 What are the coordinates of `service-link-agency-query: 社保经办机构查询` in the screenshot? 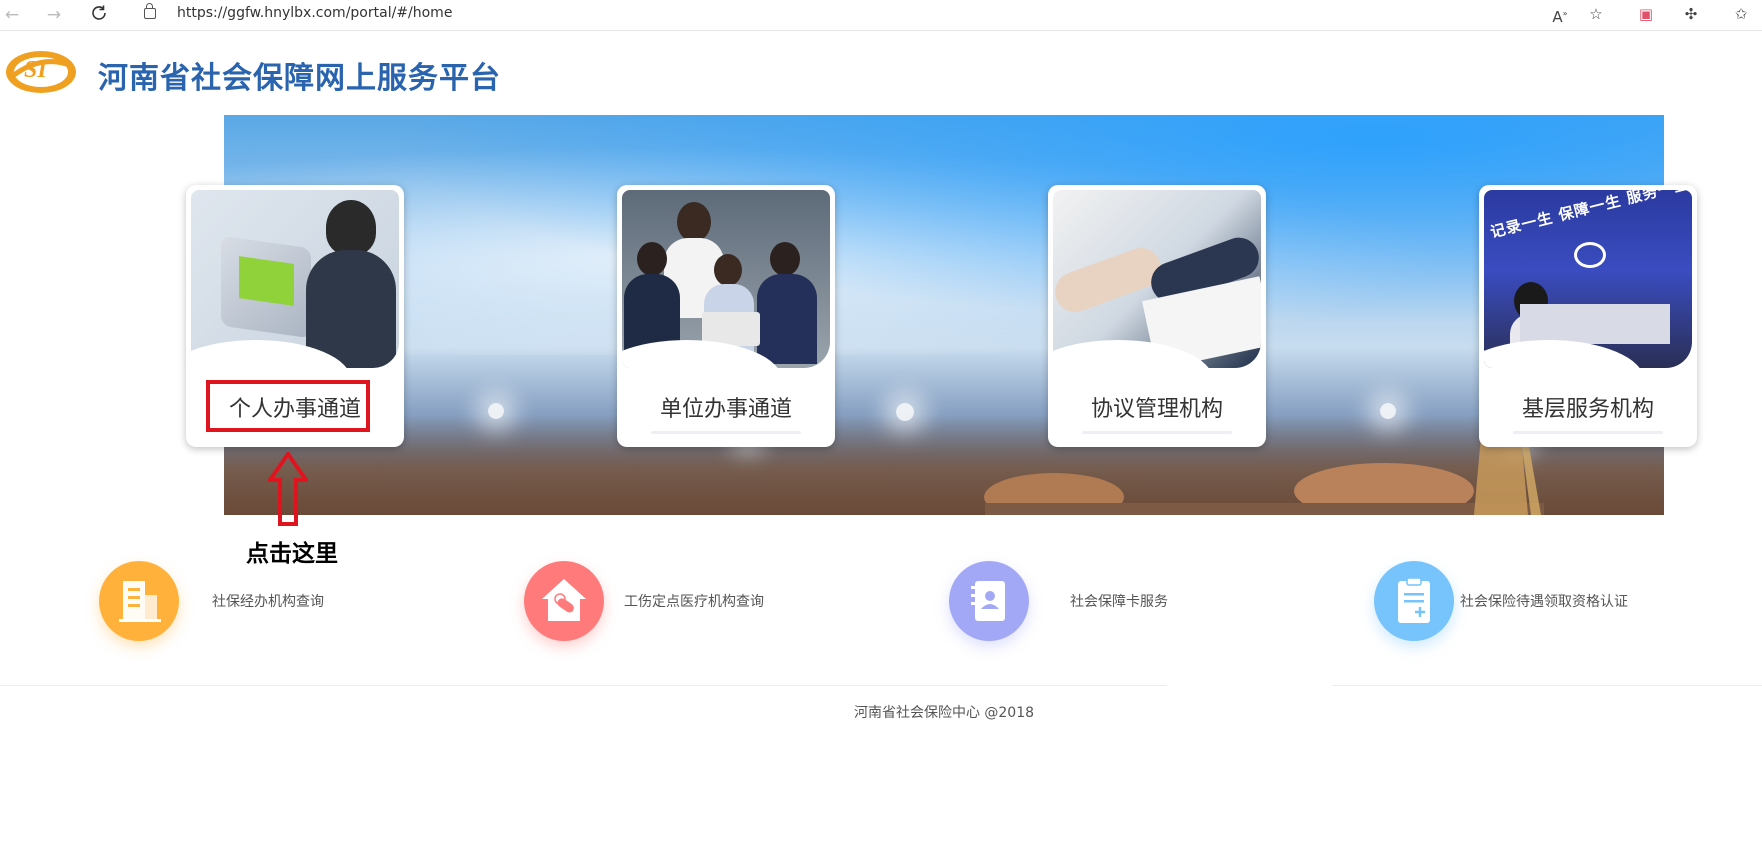 It's located at (268, 601).